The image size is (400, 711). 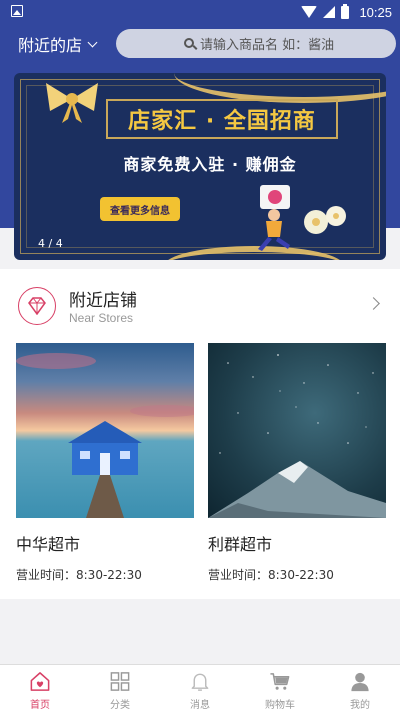 What do you see at coordinates (280, 681) in the screenshot?
I see `cart-icon` at bounding box center [280, 681].